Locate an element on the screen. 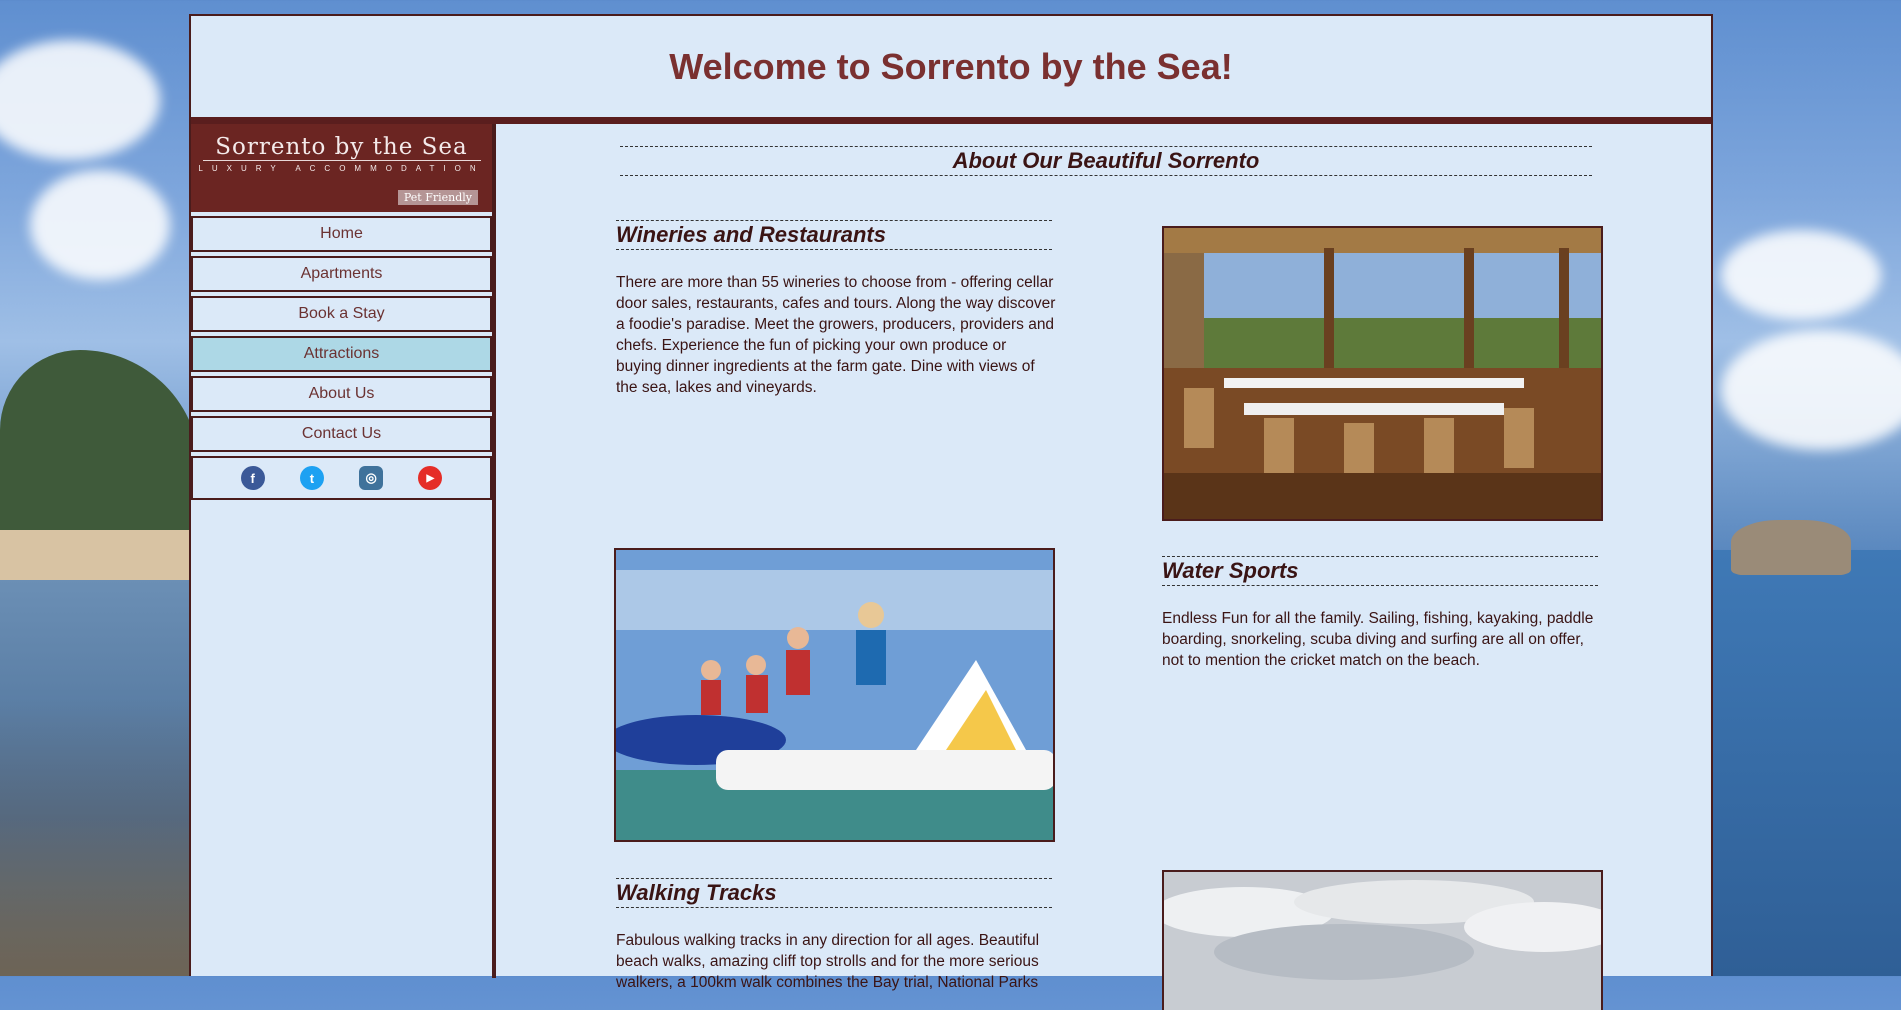 The width and height of the screenshot is (1901, 1010). facebook-glyph: f is located at coordinates (252, 478).